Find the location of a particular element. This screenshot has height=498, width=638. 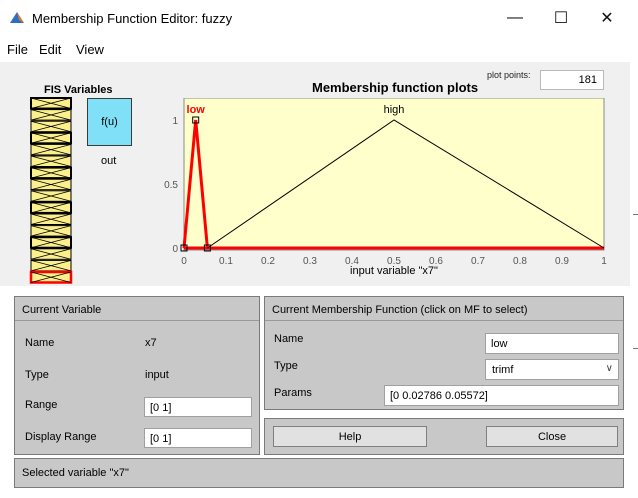

close-button: Close is located at coordinates (552, 436).